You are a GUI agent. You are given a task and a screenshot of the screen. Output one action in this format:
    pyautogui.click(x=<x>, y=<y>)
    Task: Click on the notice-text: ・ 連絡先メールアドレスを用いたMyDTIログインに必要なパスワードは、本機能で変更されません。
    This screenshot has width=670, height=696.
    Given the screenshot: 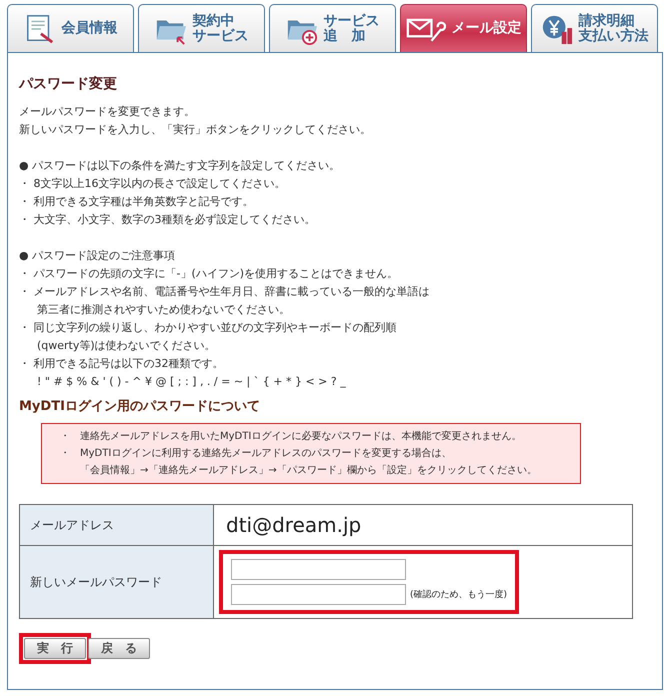 What is the action you would take?
    pyautogui.click(x=291, y=437)
    